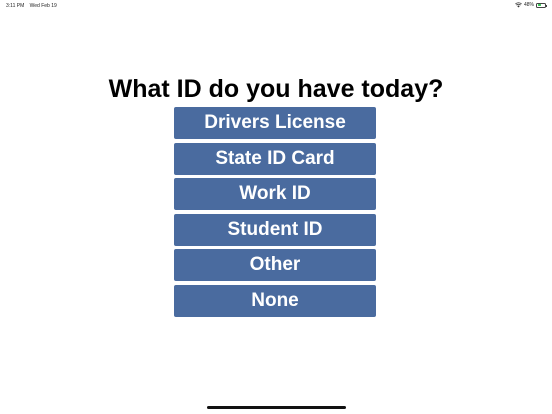 The height and width of the screenshot is (414, 552). I want to click on page-title: What ID do you have today?, so click(276, 89).